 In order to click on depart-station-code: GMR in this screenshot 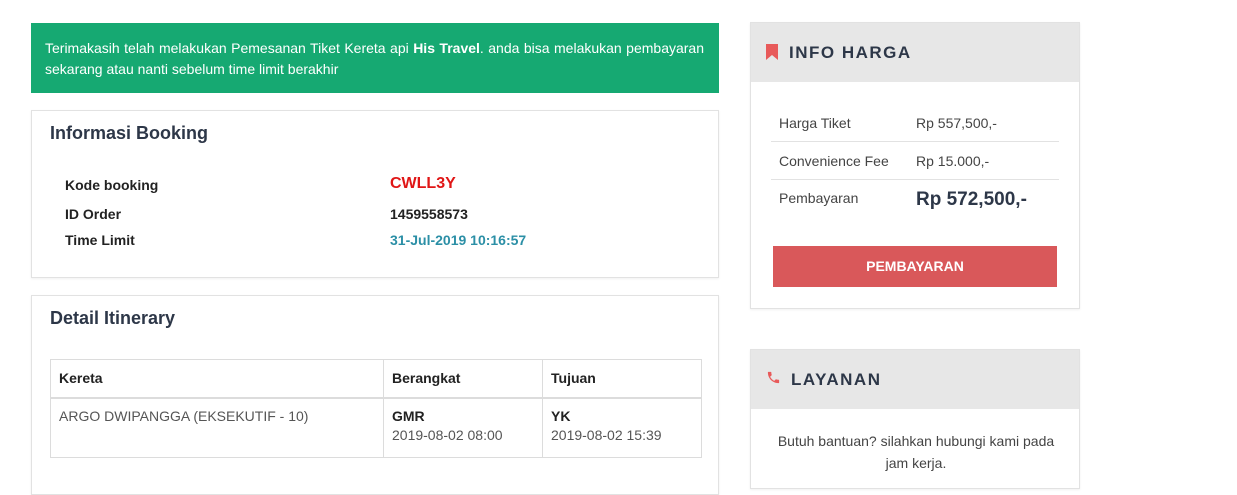, I will do `click(408, 415)`.